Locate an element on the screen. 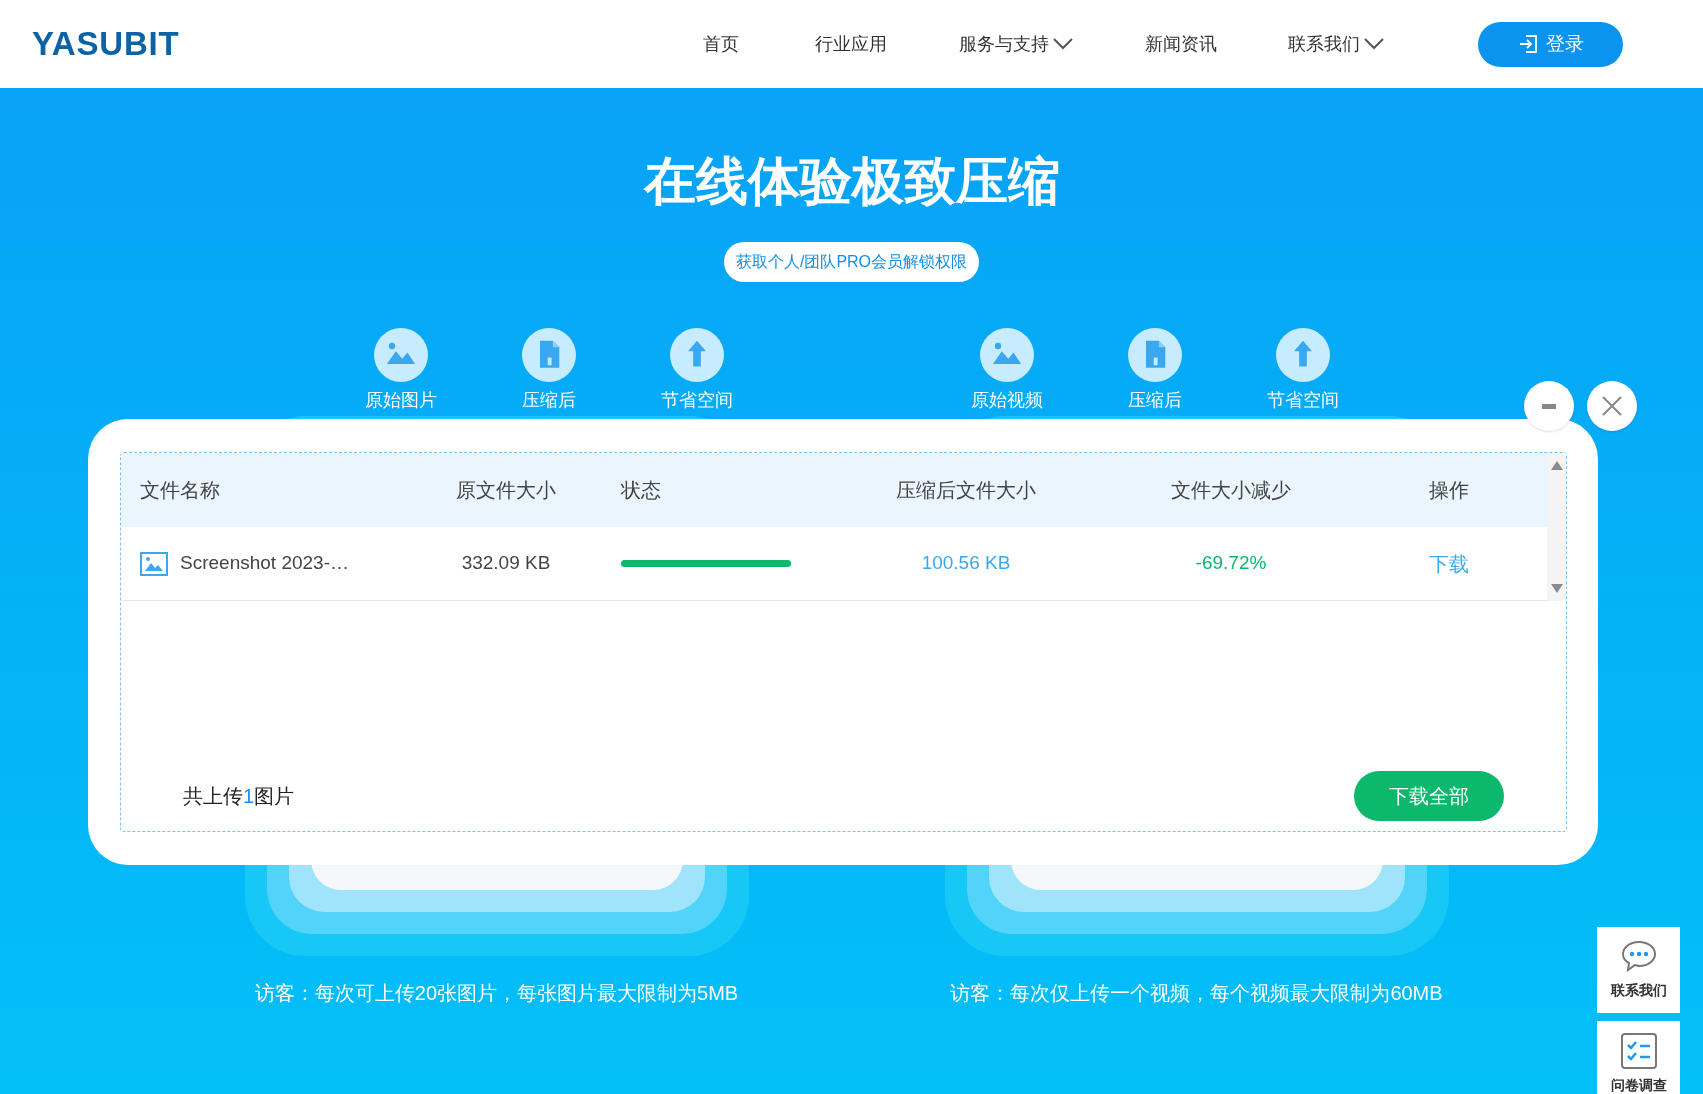  logo: YASUBIT is located at coordinates (106, 44).